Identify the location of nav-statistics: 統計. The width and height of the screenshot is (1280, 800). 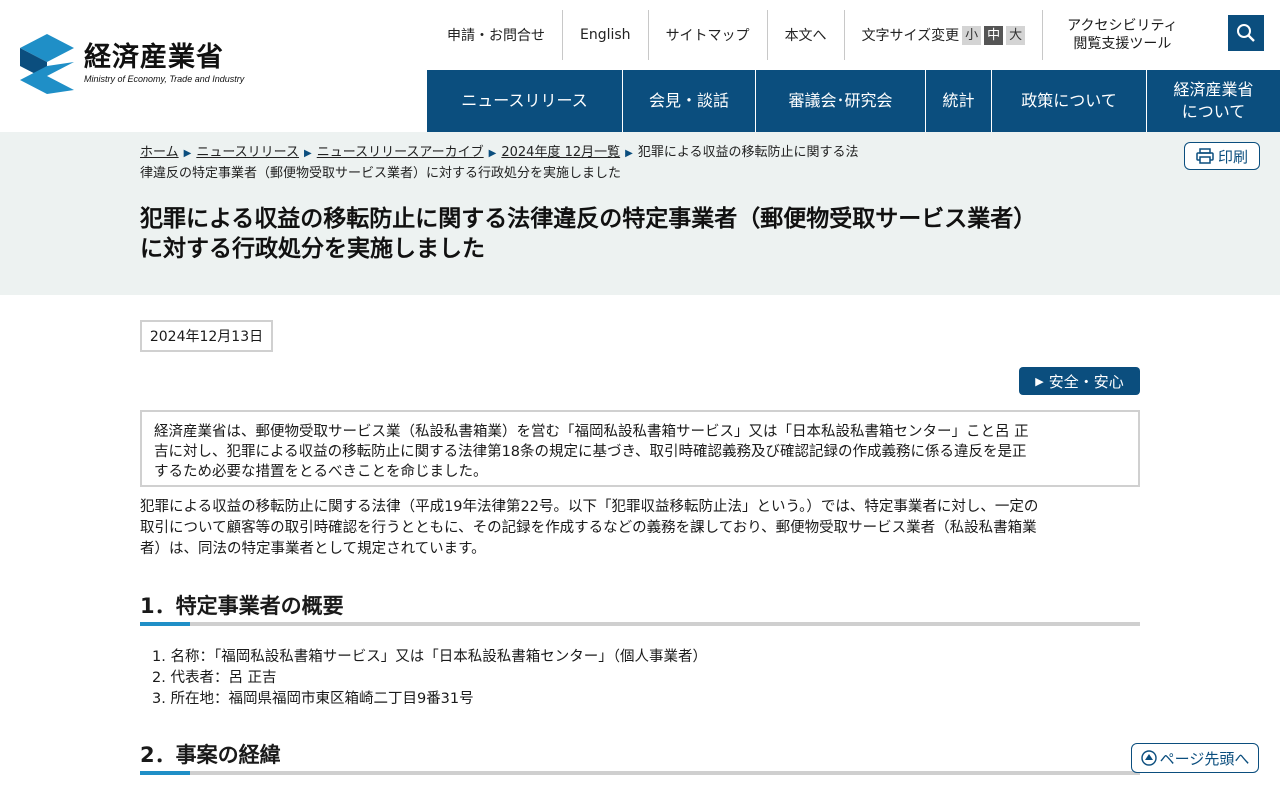
(959, 101).